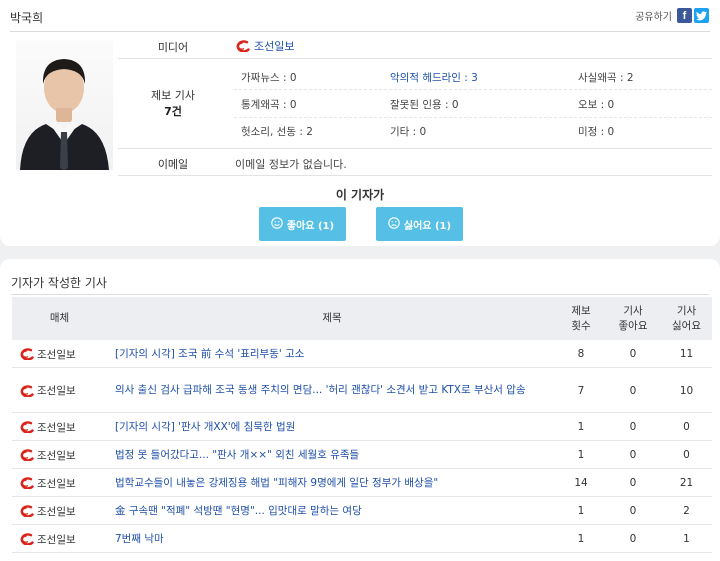  What do you see at coordinates (274, 46) in the screenshot?
I see `media-name: 조선일보` at bounding box center [274, 46].